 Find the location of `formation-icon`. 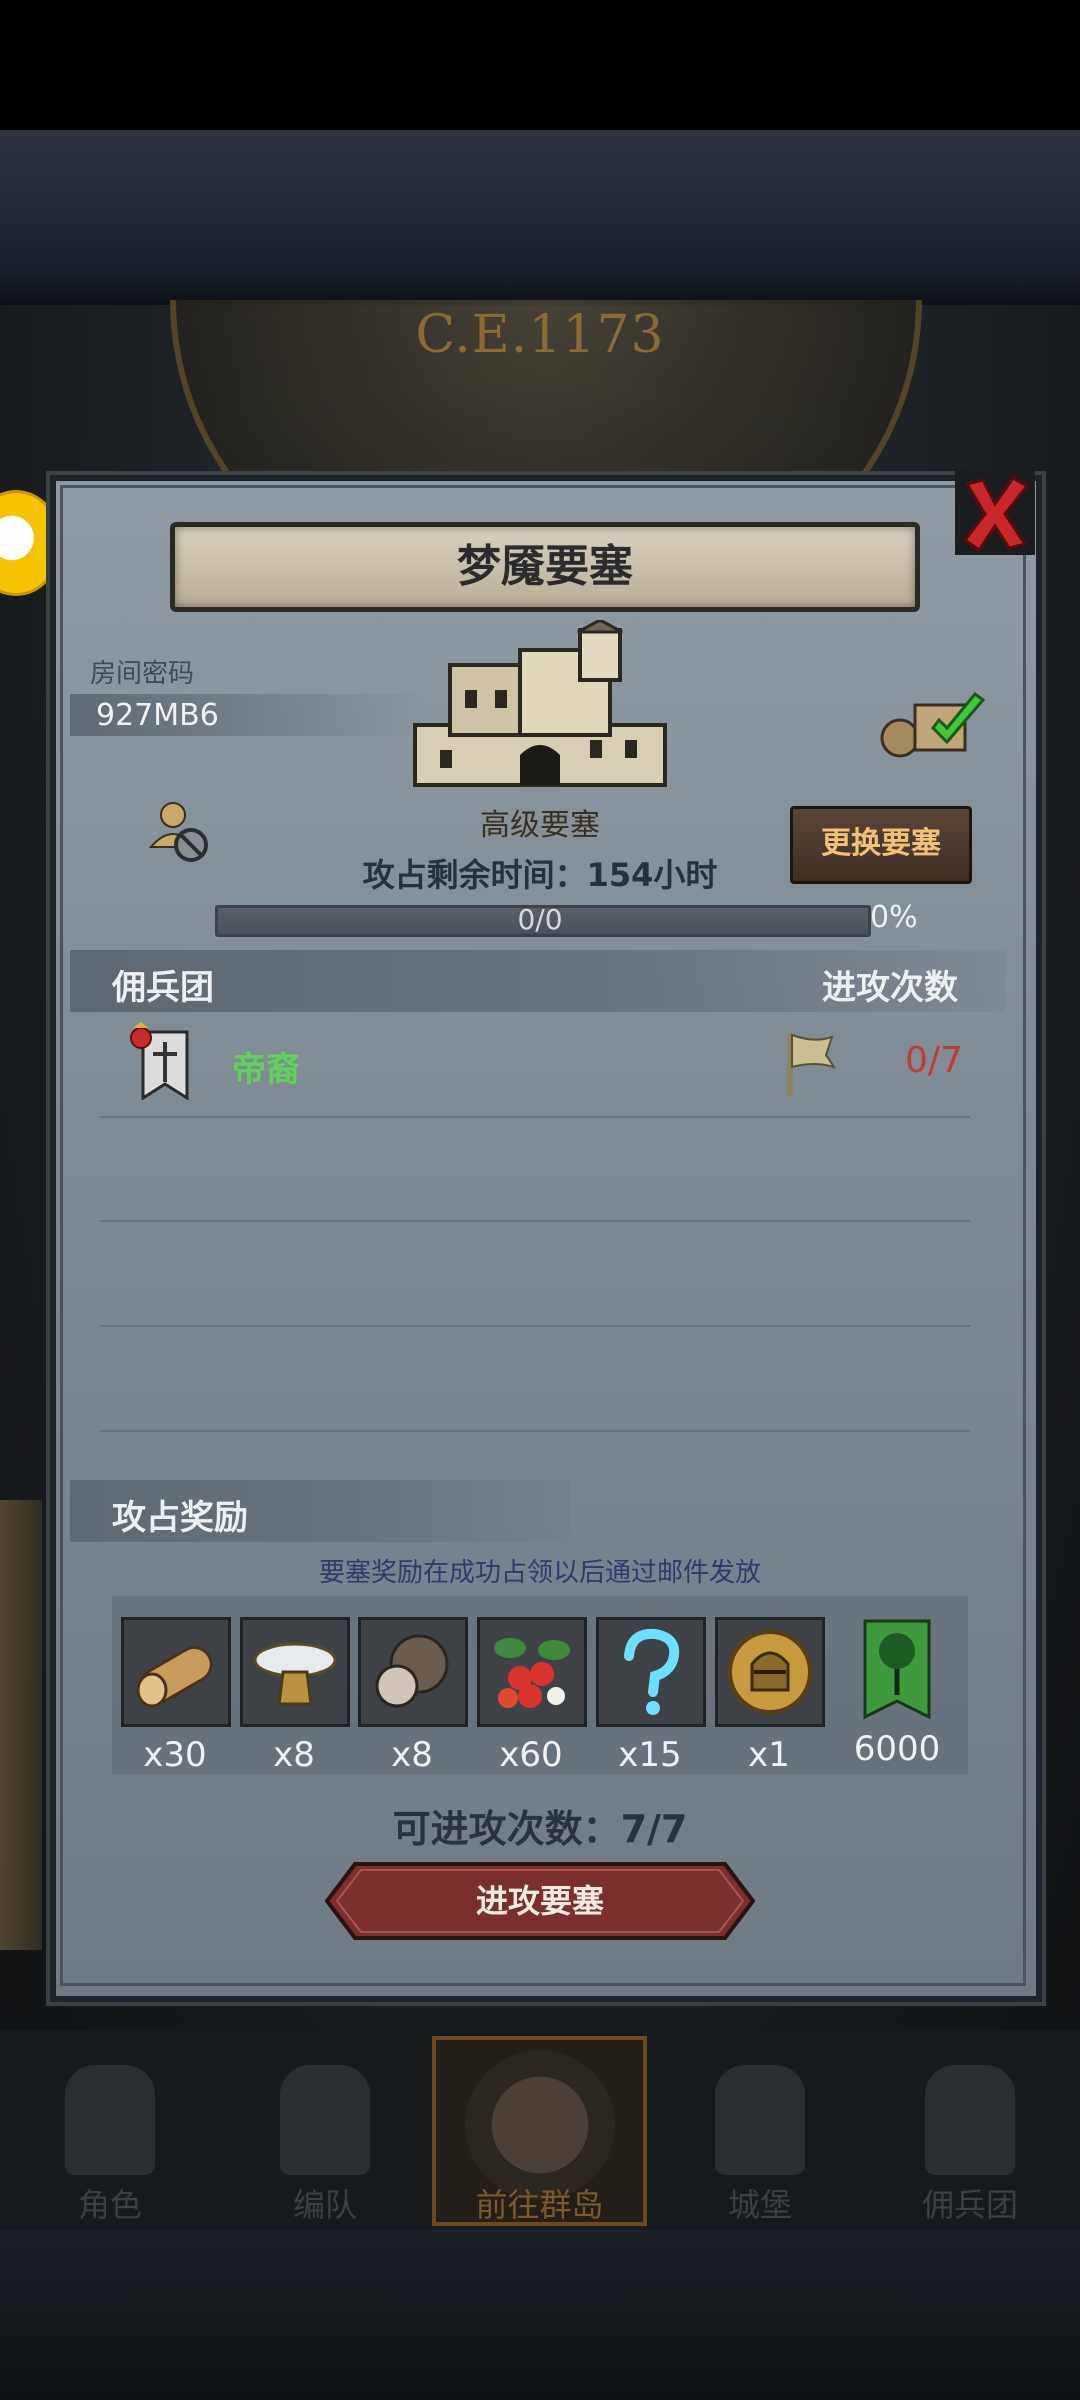

formation-icon is located at coordinates (325, 2120).